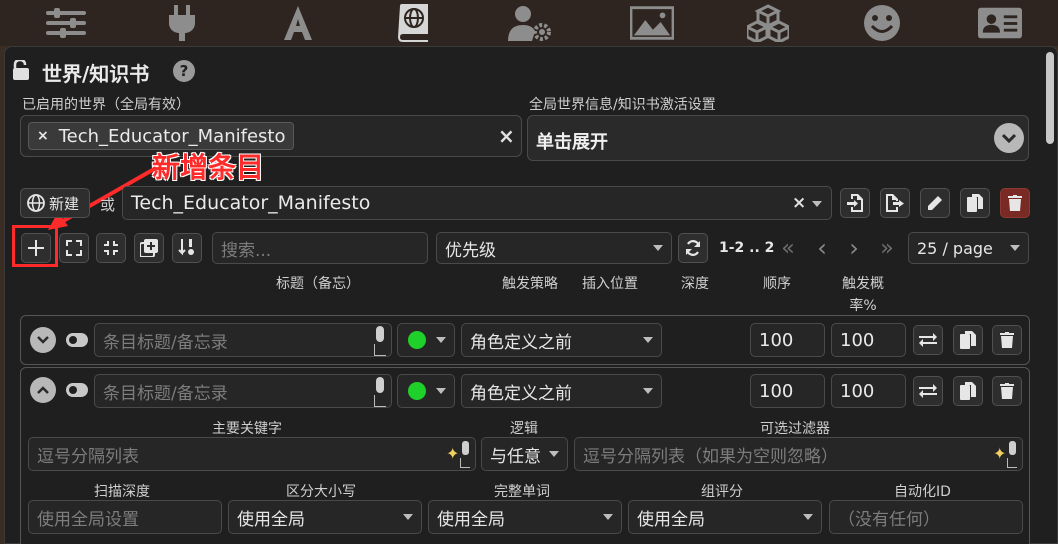 This screenshot has width=1058, height=544. I want to click on logic-select: 与任意, so click(524, 454).